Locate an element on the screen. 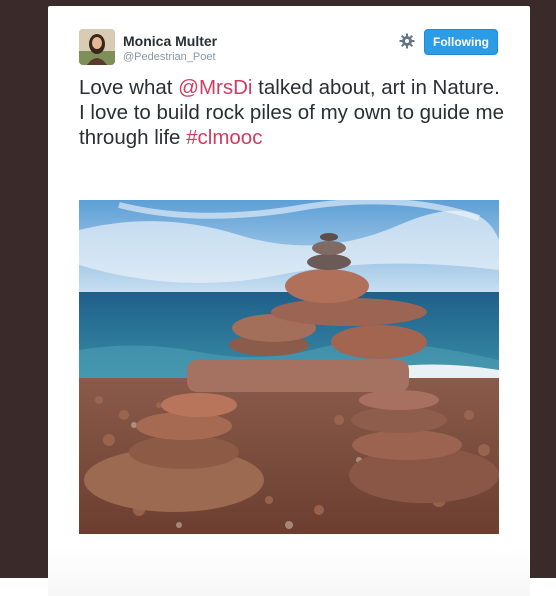  following-button: Following is located at coordinates (461, 42).